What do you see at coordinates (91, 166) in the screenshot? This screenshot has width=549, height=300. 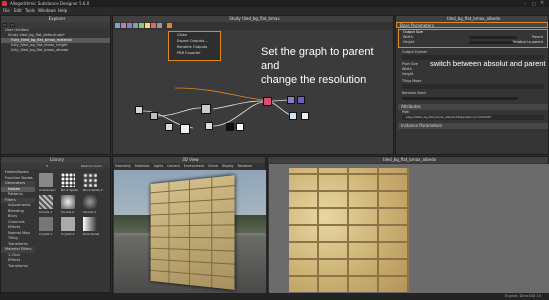 I see `view-mode-select: Medium Icons` at bounding box center [91, 166].